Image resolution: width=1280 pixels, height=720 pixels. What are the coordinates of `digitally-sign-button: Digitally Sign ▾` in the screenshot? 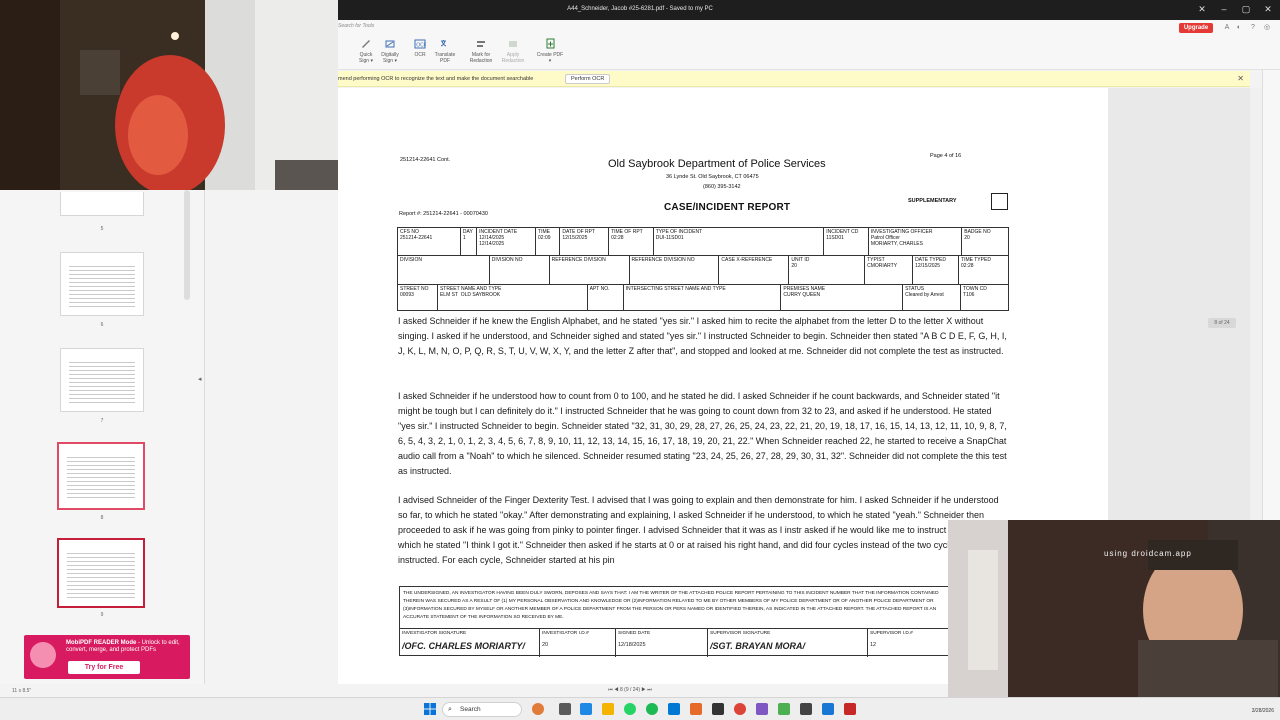 It's located at (390, 51).